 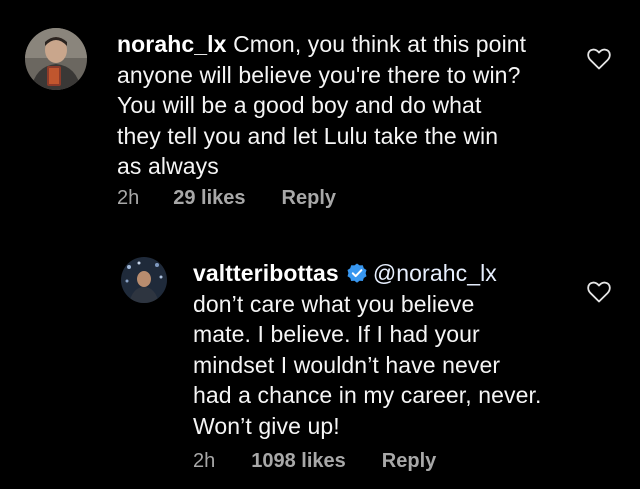 What do you see at coordinates (209, 198) in the screenshot?
I see `likes-count: 29 likes` at bounding box center [209, 198].